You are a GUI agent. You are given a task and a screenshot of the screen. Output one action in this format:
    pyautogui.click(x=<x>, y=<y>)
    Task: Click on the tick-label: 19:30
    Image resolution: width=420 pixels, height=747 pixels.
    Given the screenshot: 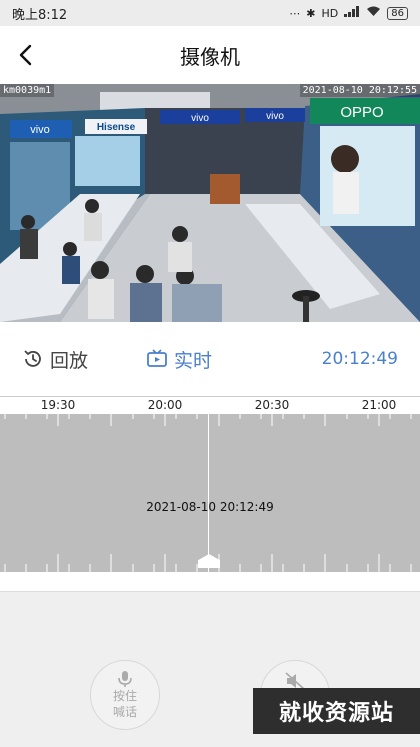 What is the action you would take?
    pyautogui.click(x=58, y=405)
    